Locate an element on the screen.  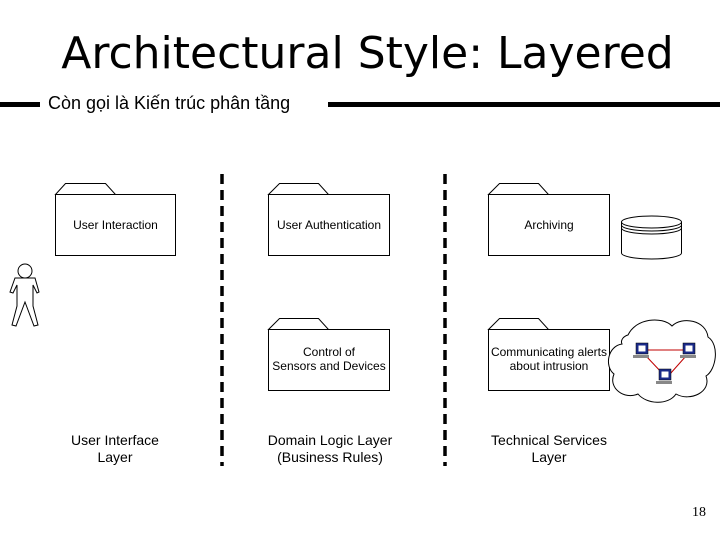
package-label-user-authentication: User Authentication is located at coordinates (329, 225).